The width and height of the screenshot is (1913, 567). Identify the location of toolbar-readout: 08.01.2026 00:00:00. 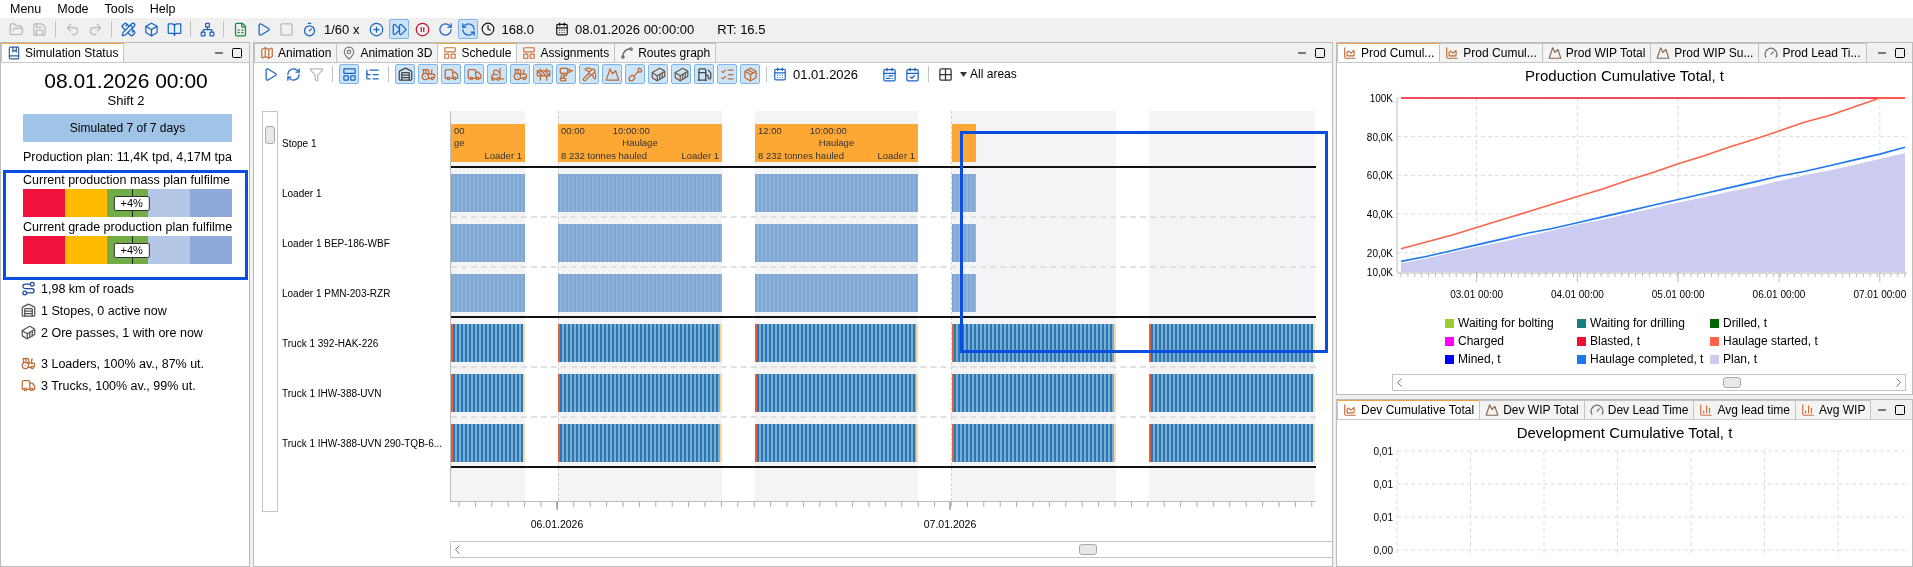
(634, 29).